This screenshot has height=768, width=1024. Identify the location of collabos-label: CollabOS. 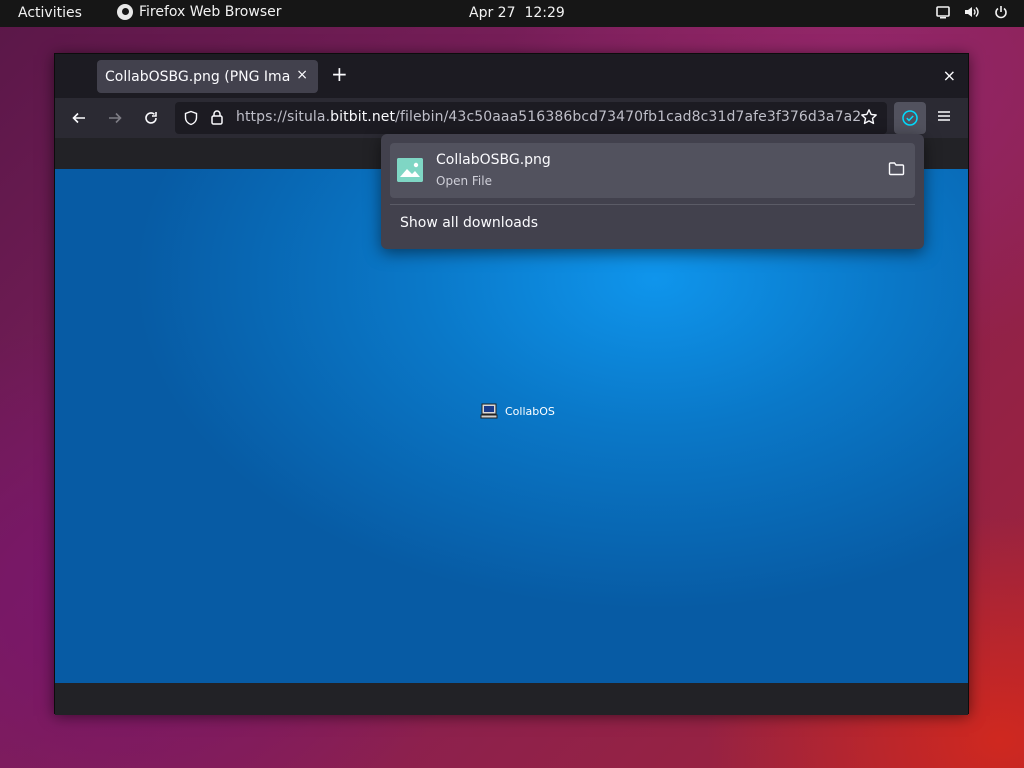
(530, 411).